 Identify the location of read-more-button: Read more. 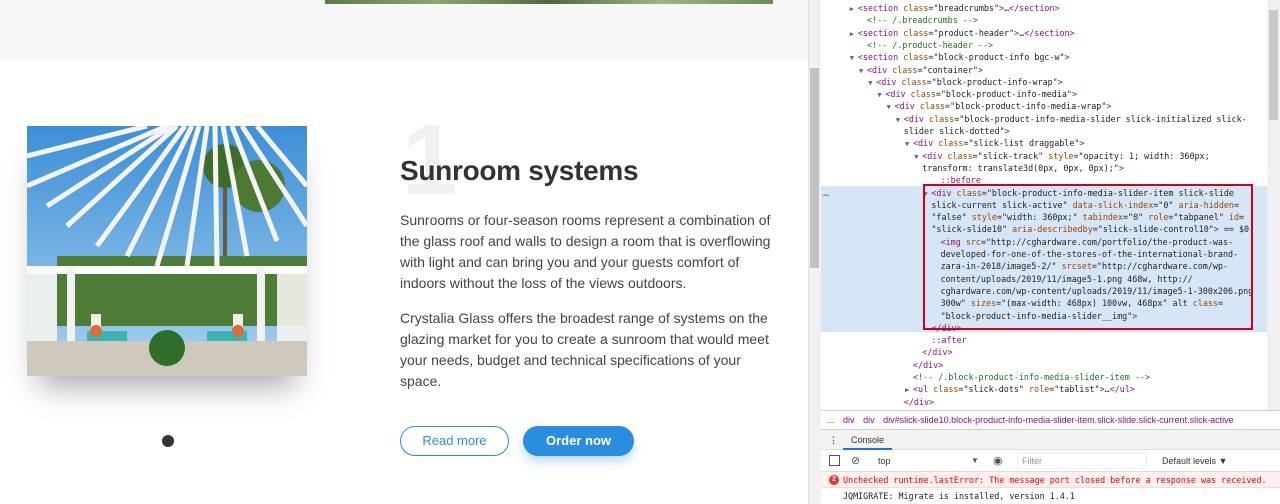
(454, 441).